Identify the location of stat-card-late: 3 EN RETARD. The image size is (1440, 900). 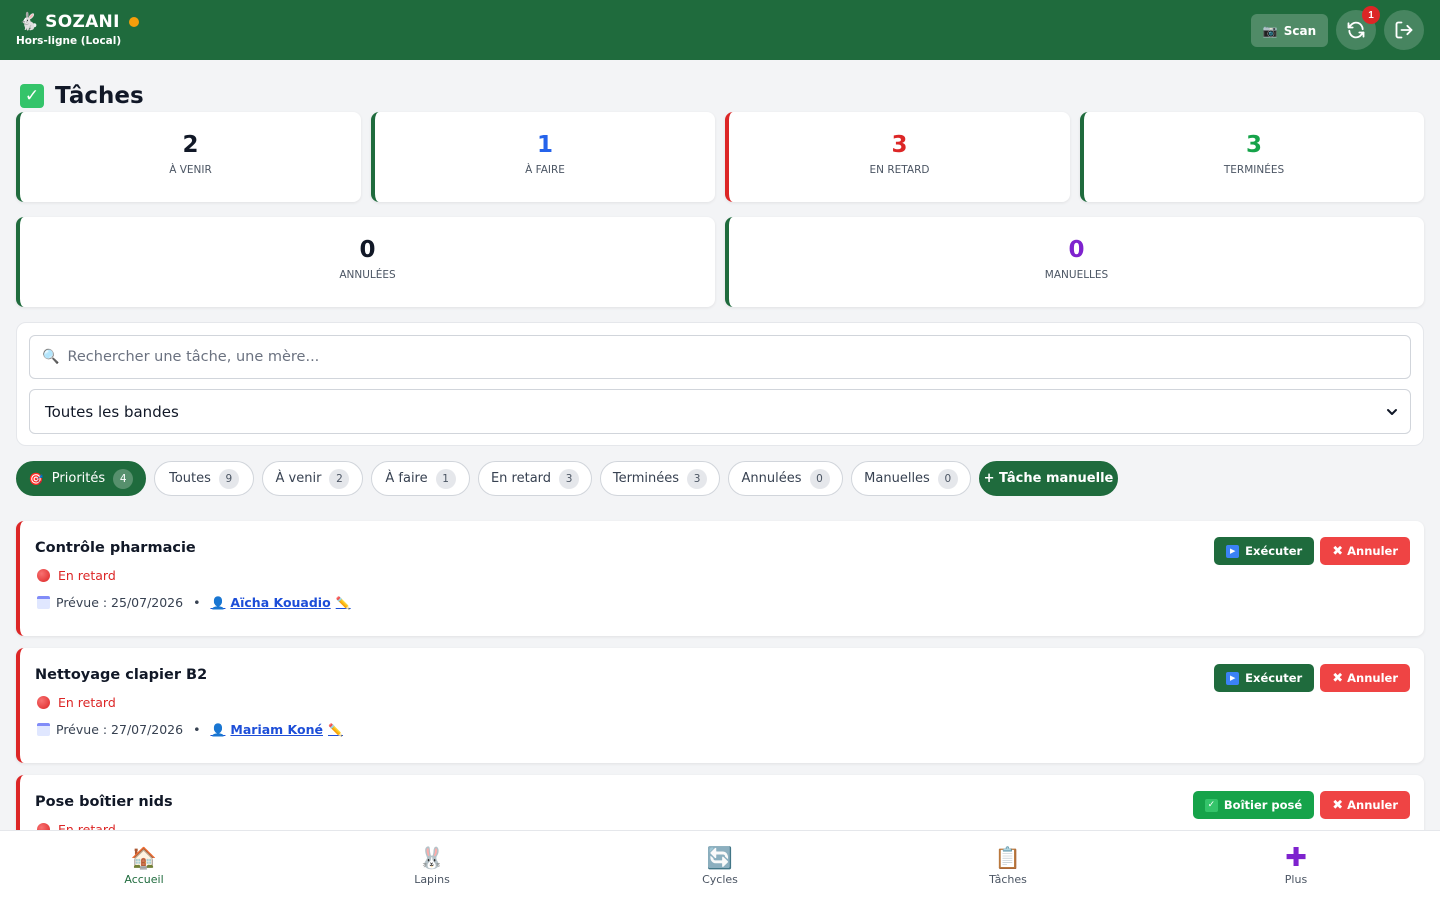
(897, 157).